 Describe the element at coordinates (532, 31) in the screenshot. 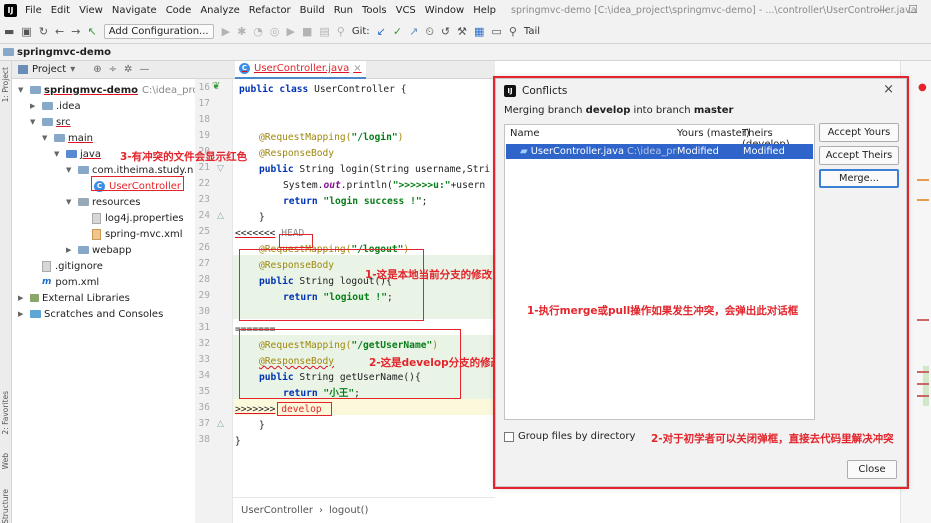

I see `tail-label: Tail` at that location.